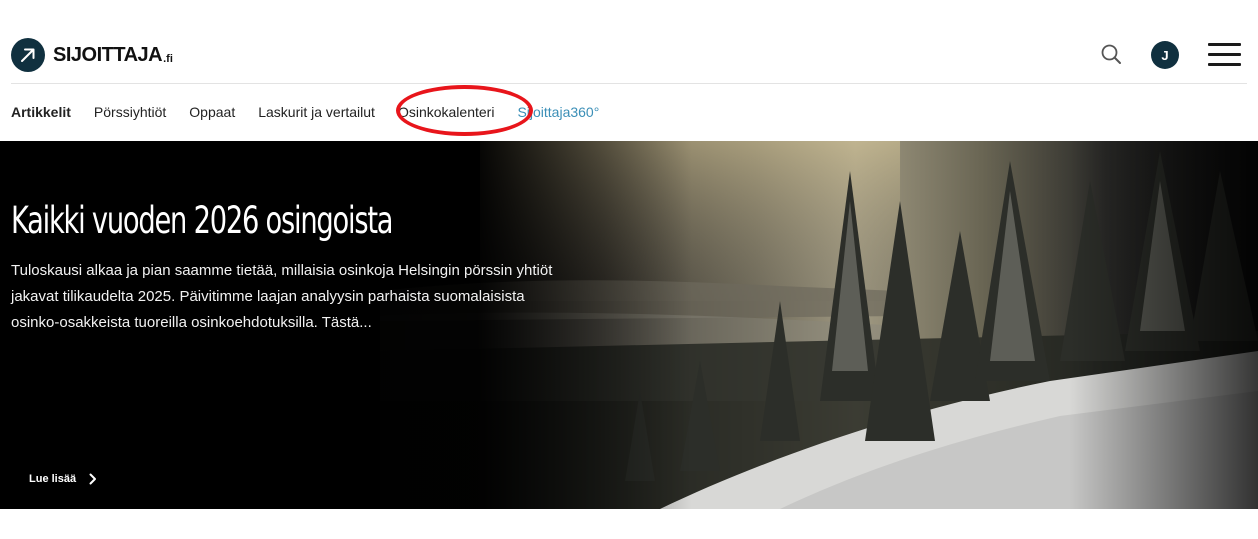 The height and width of the screenshot is (539, 1258). What do you see at coordinates (1112, 55) in the screenshot?
I see `search-icon` at bounding box center [1112, 55].